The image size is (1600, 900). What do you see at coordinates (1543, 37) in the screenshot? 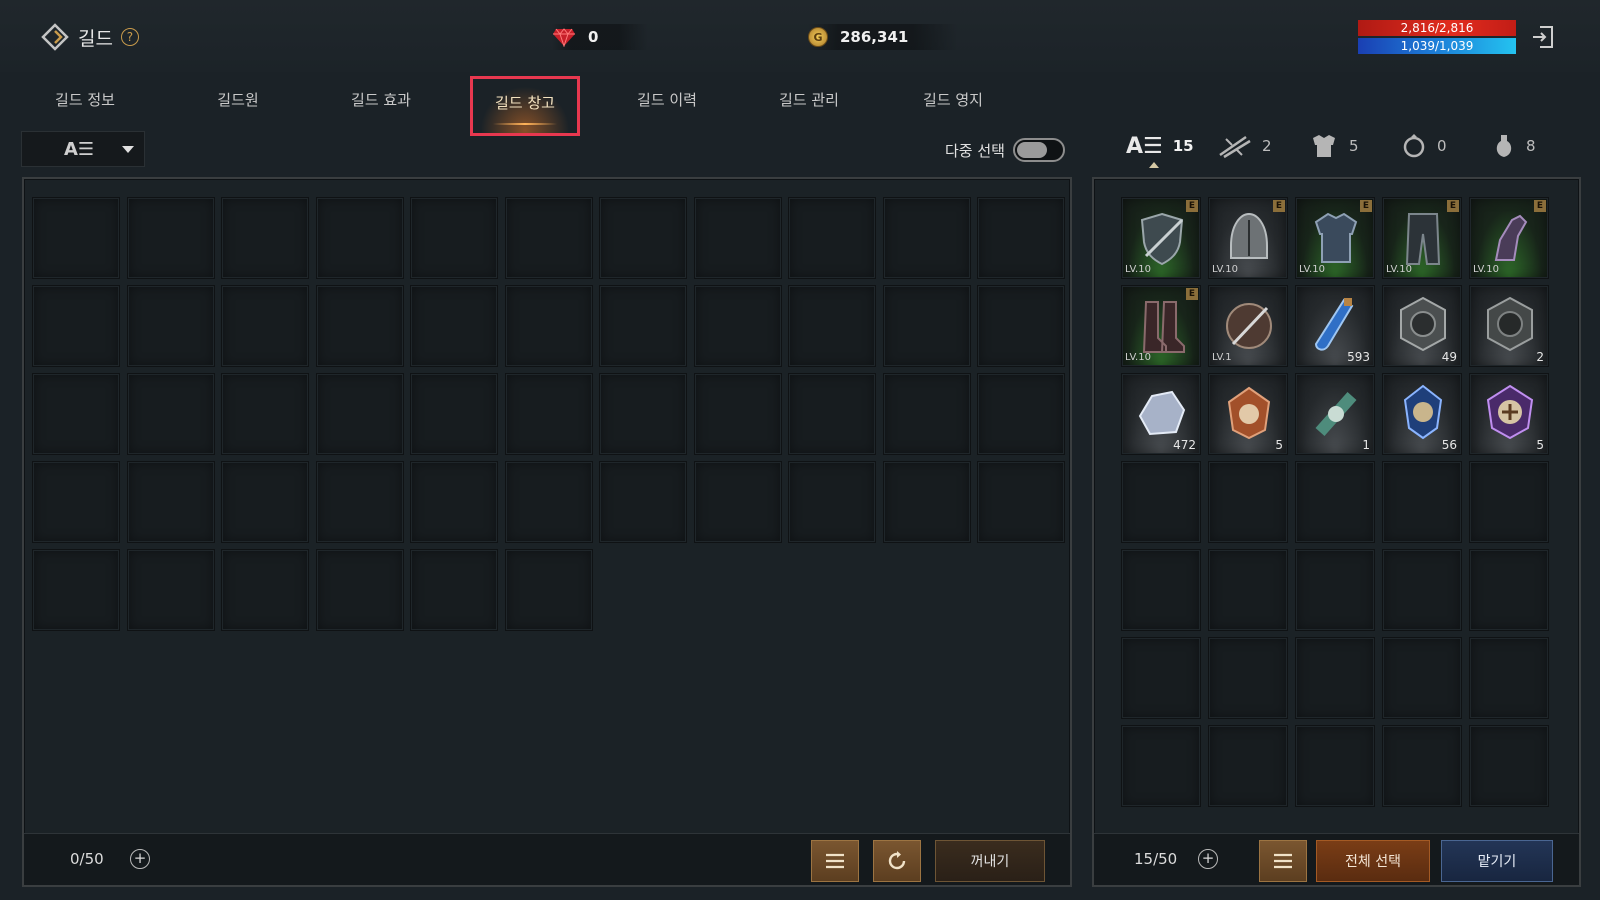
I see `exit-icon` at bounding box center [1543, 37].